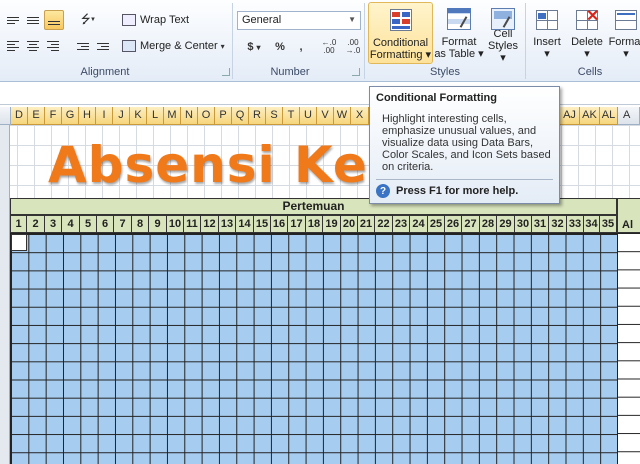 This screenshot has height=464, width=640. What do you see at coordinates (301, 47) in the screenshot?
I see `comma-style-button: ,` at bounding box center [301, 47].